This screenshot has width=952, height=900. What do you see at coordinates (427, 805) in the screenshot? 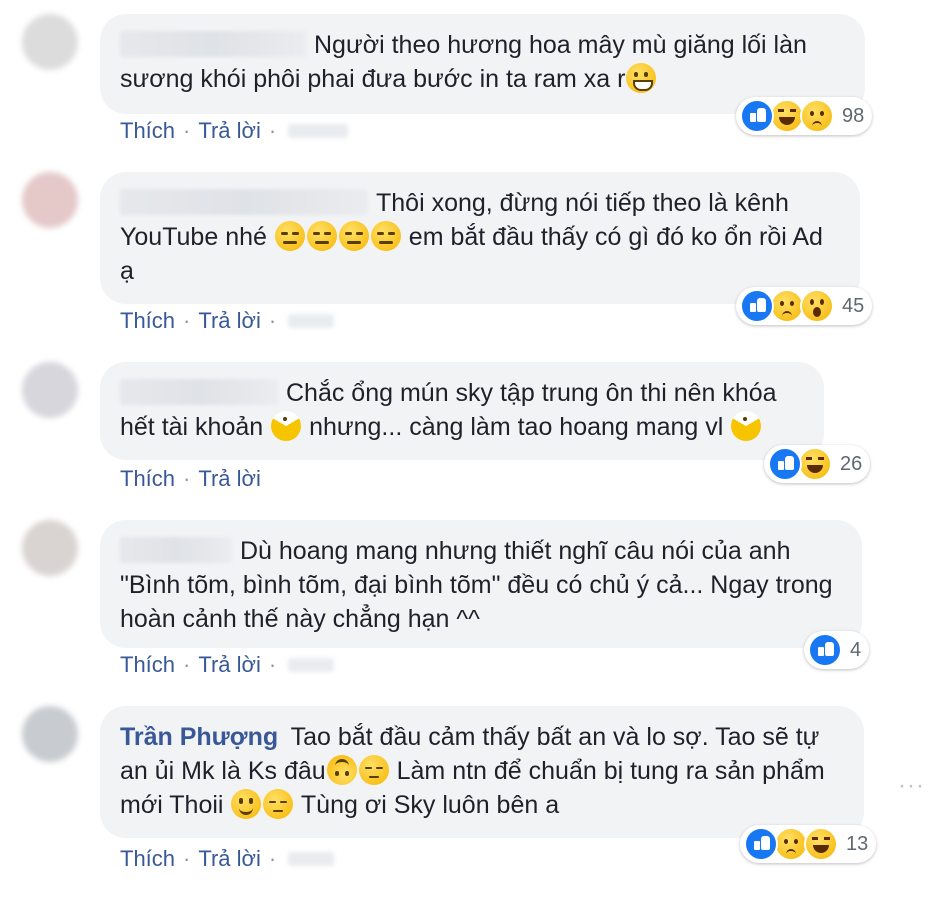
I see `comment-text: Tùng ơi Sky luôn bên a` at bounding box center [427, 805].